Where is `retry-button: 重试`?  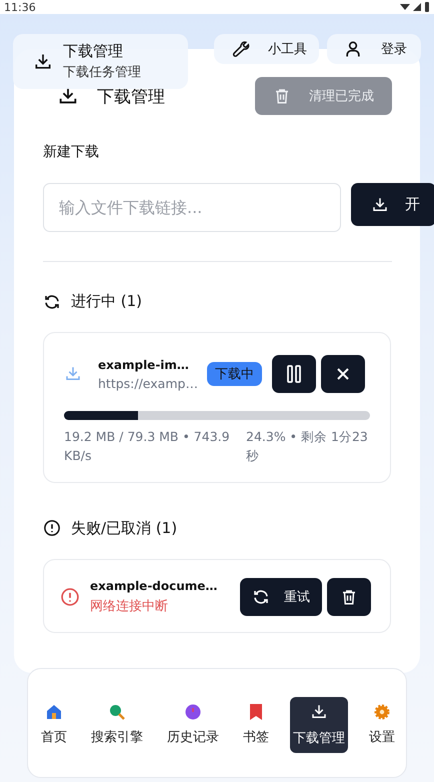
retry-button: 重试 is located at coordinates (281, 597).